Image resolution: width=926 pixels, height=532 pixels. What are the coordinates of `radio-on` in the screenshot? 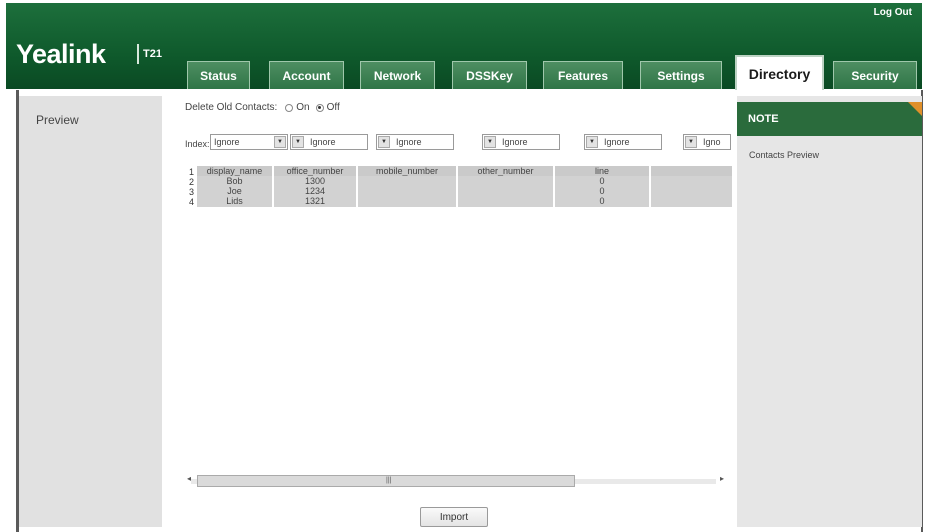 It's located at (289, 107).